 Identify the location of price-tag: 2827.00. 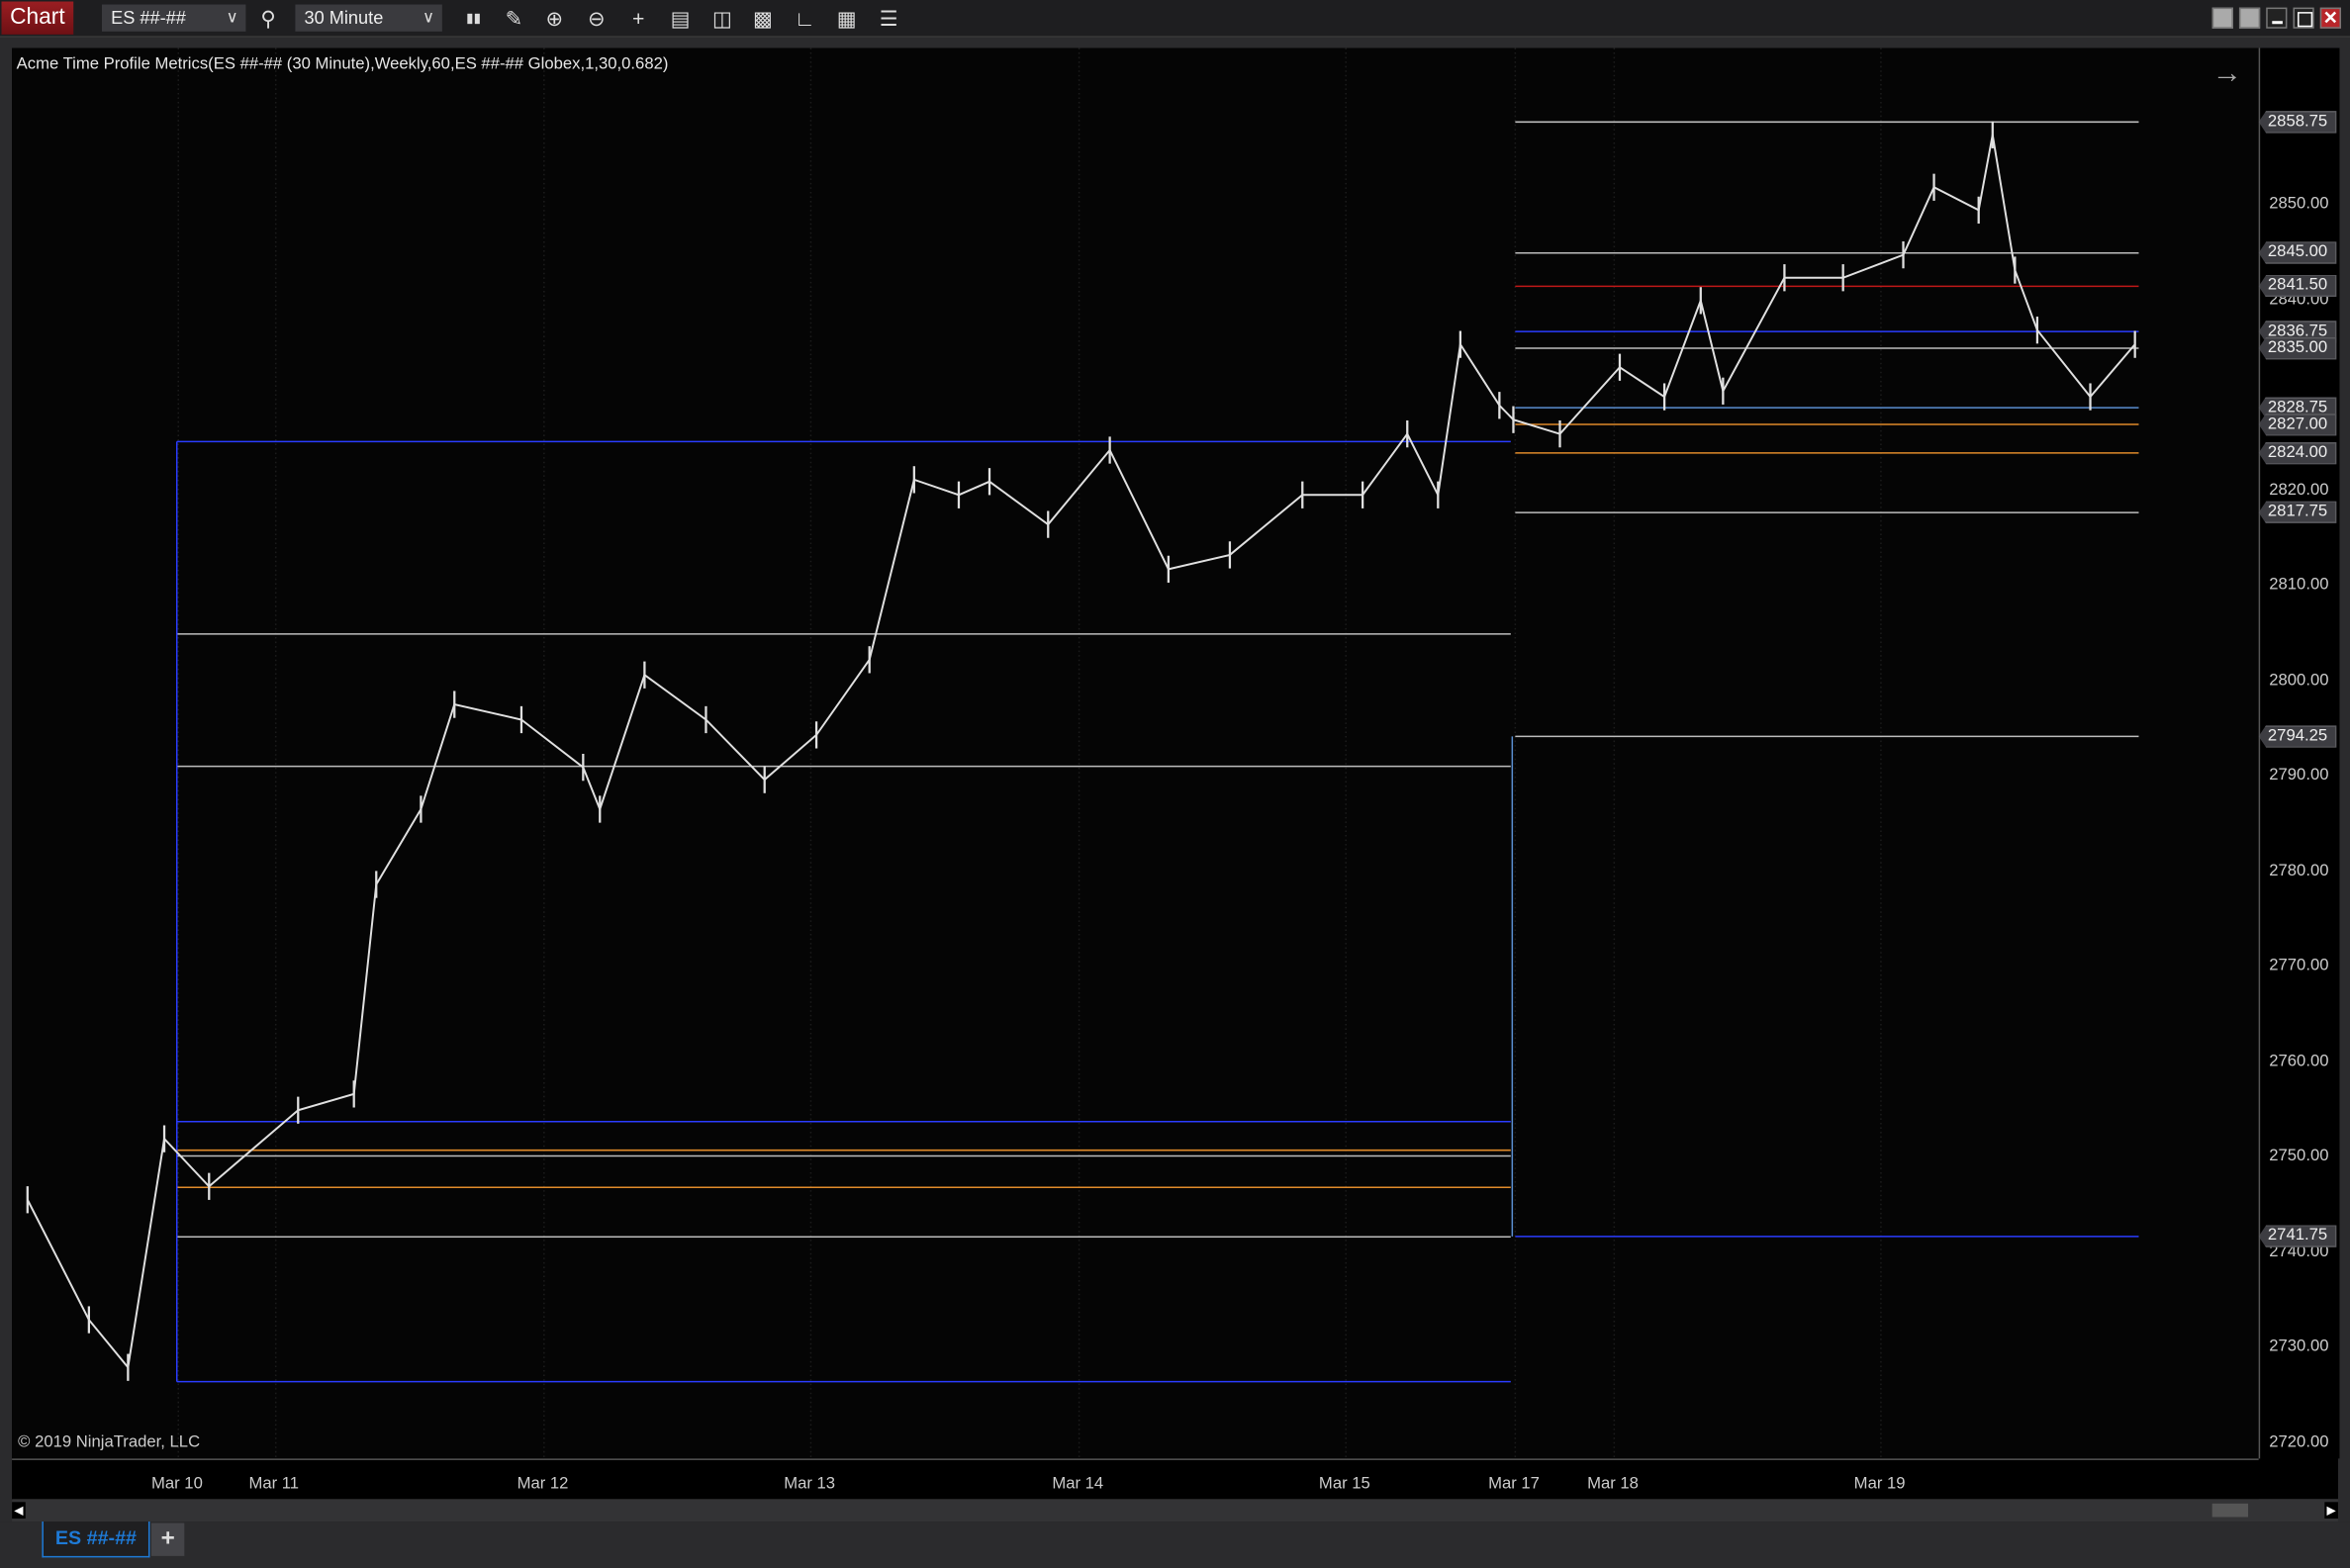
(2297, 424).